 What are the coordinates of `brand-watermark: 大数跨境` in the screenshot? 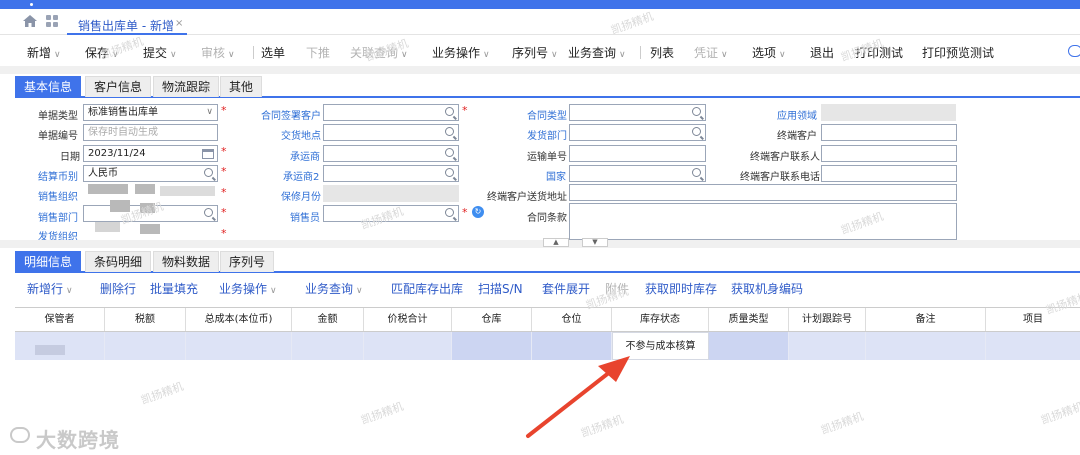 It's located at (78, 440).